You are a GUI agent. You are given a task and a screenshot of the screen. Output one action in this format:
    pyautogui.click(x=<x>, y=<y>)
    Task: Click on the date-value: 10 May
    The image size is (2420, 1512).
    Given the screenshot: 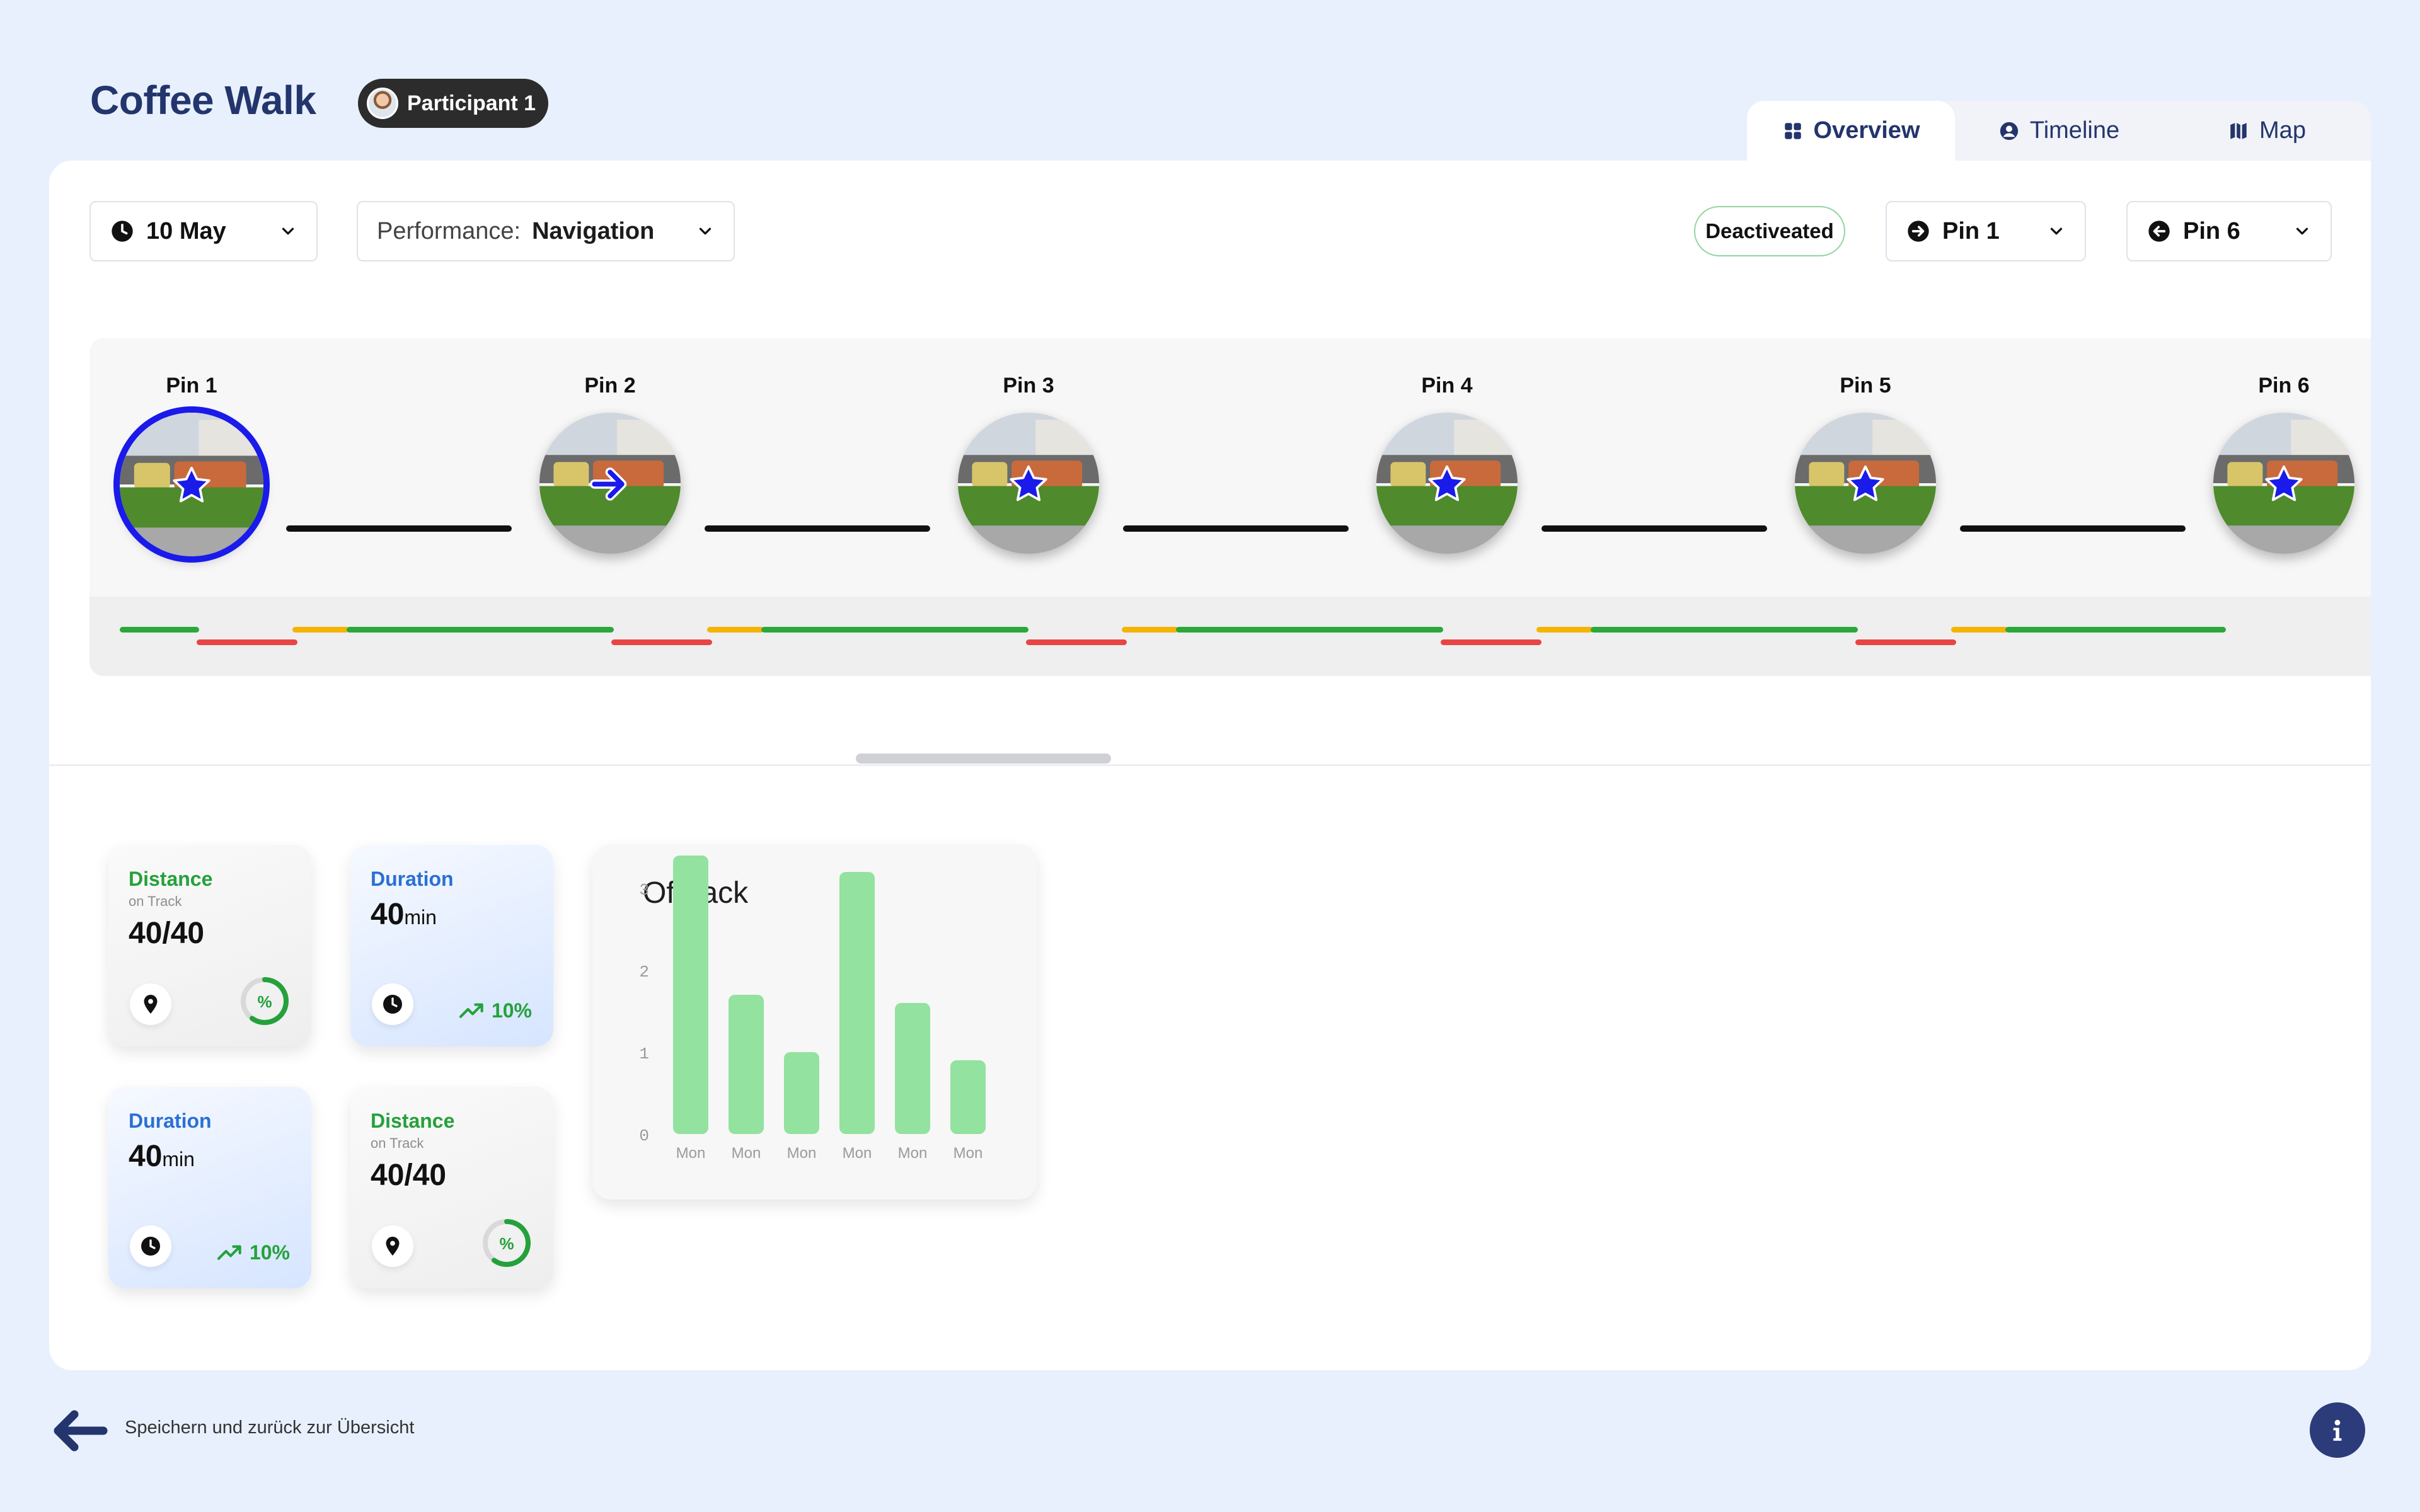 What is the action you would take?
    pyautogui.click(x=186, y=230)
    